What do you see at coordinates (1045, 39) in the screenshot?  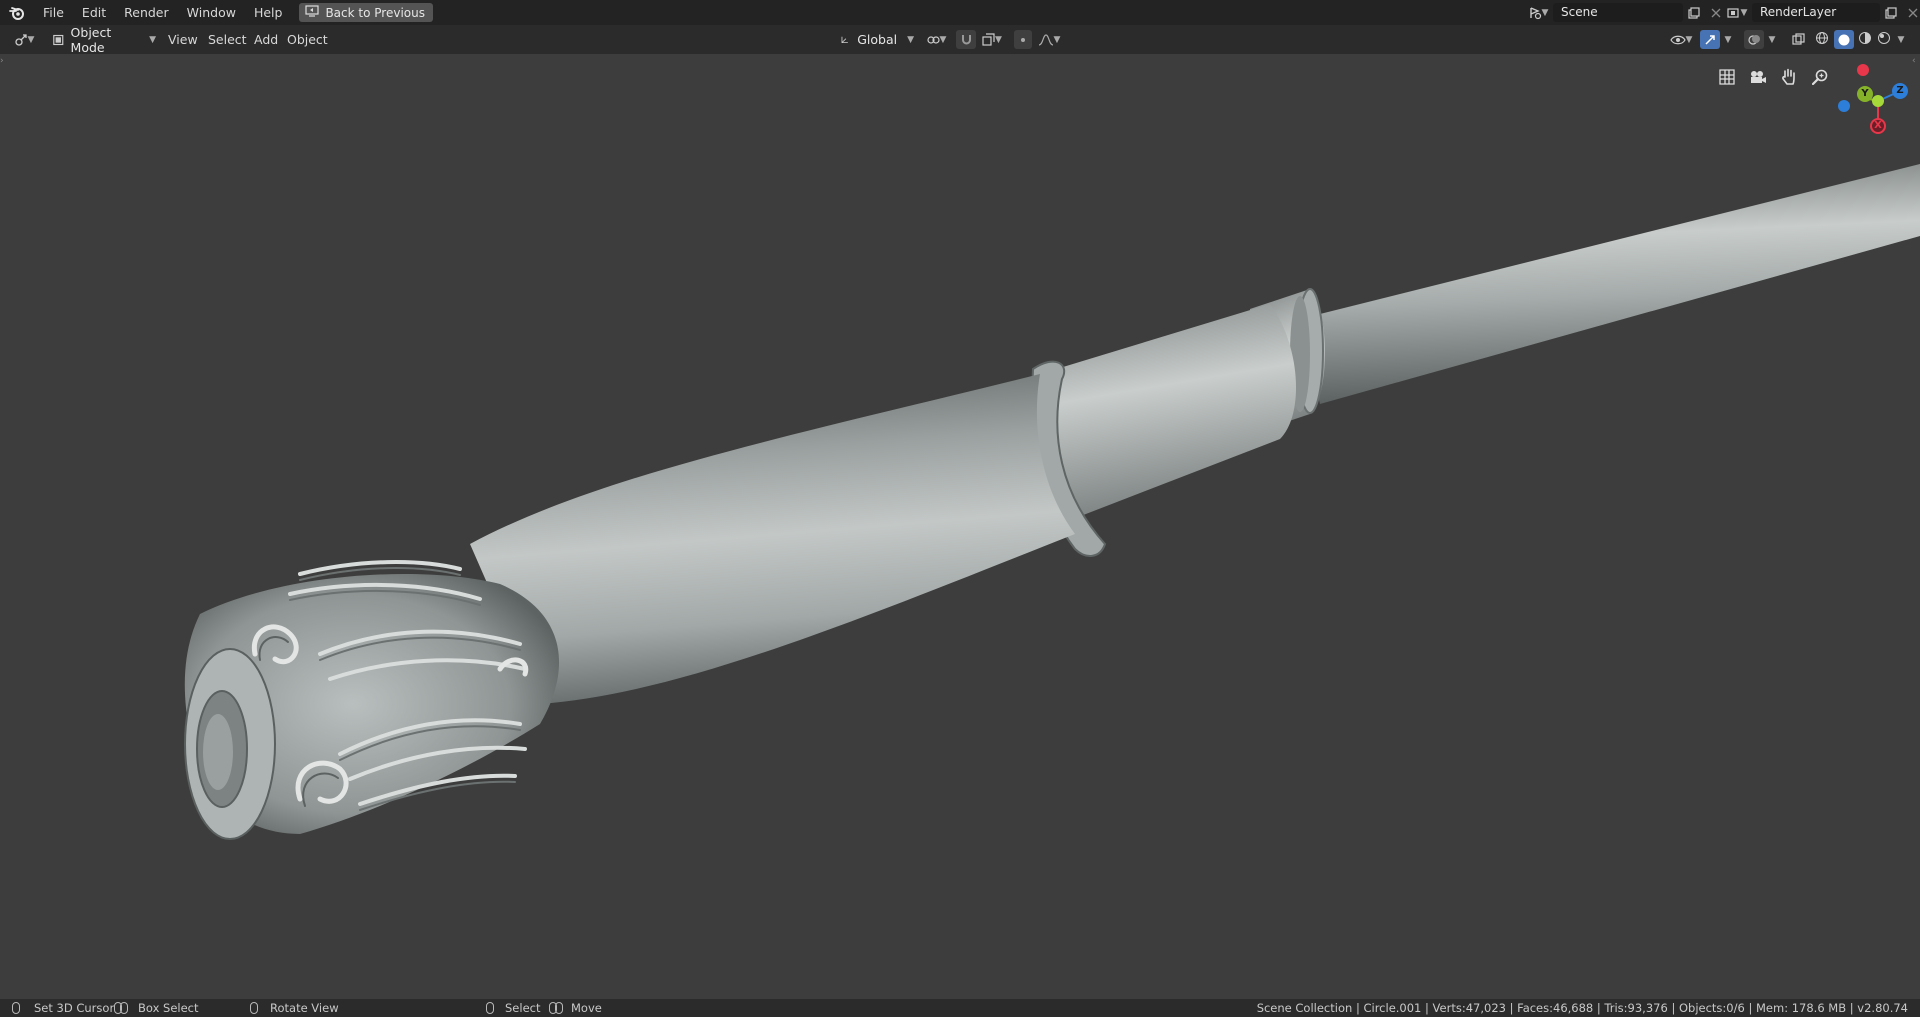 I see `falloff-curve-icon` at bounding box center [1045, 39].